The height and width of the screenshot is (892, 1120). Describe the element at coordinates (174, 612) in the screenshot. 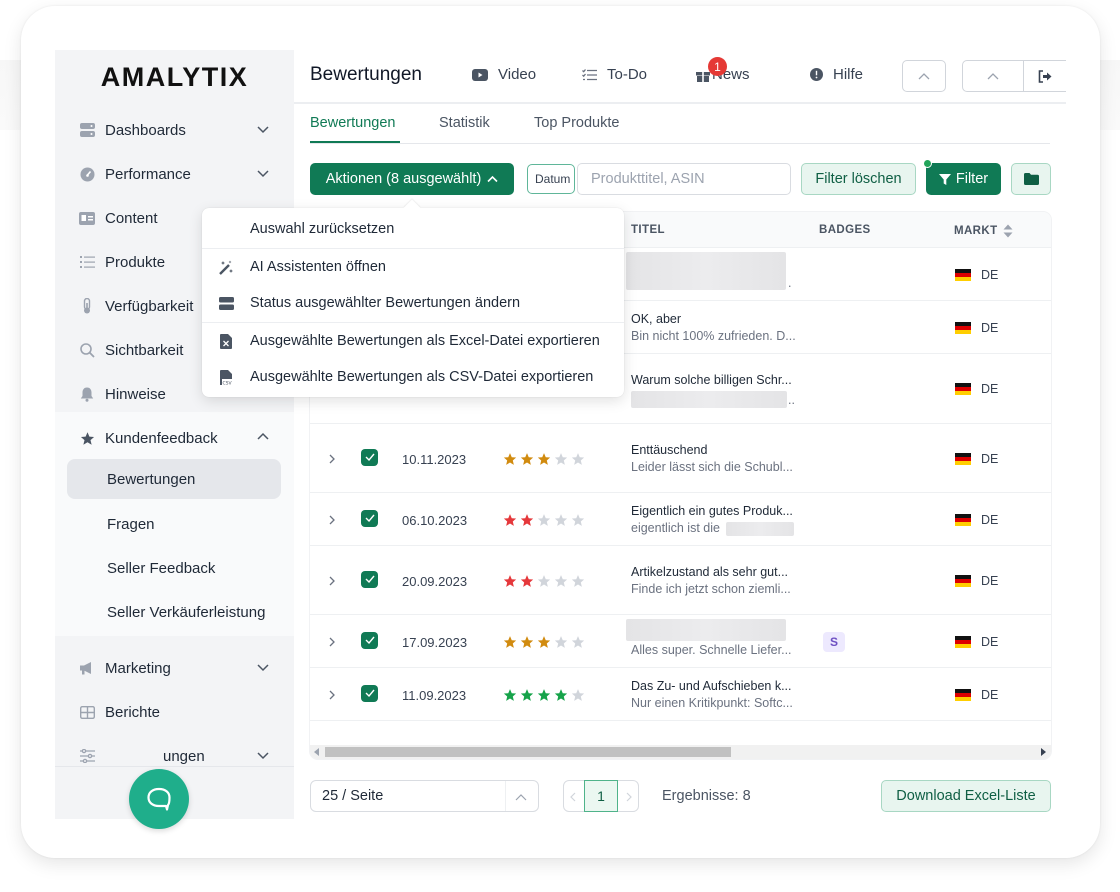

I see `sidebar-subitem-seller-verkaeuferleistung: Seller Verkäuferleistung` at that location.